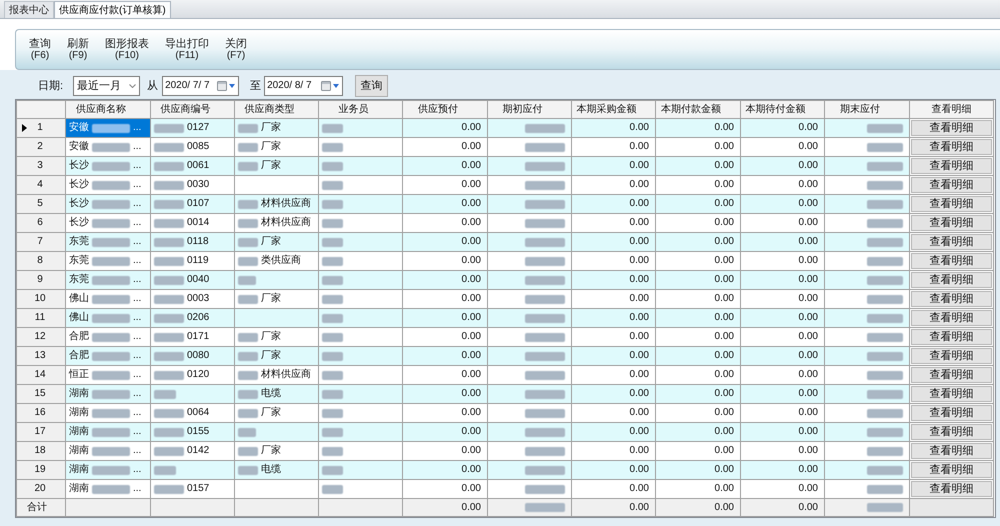  I want to click on toolbar-button: 刷新 (F9), so click(78, 50).